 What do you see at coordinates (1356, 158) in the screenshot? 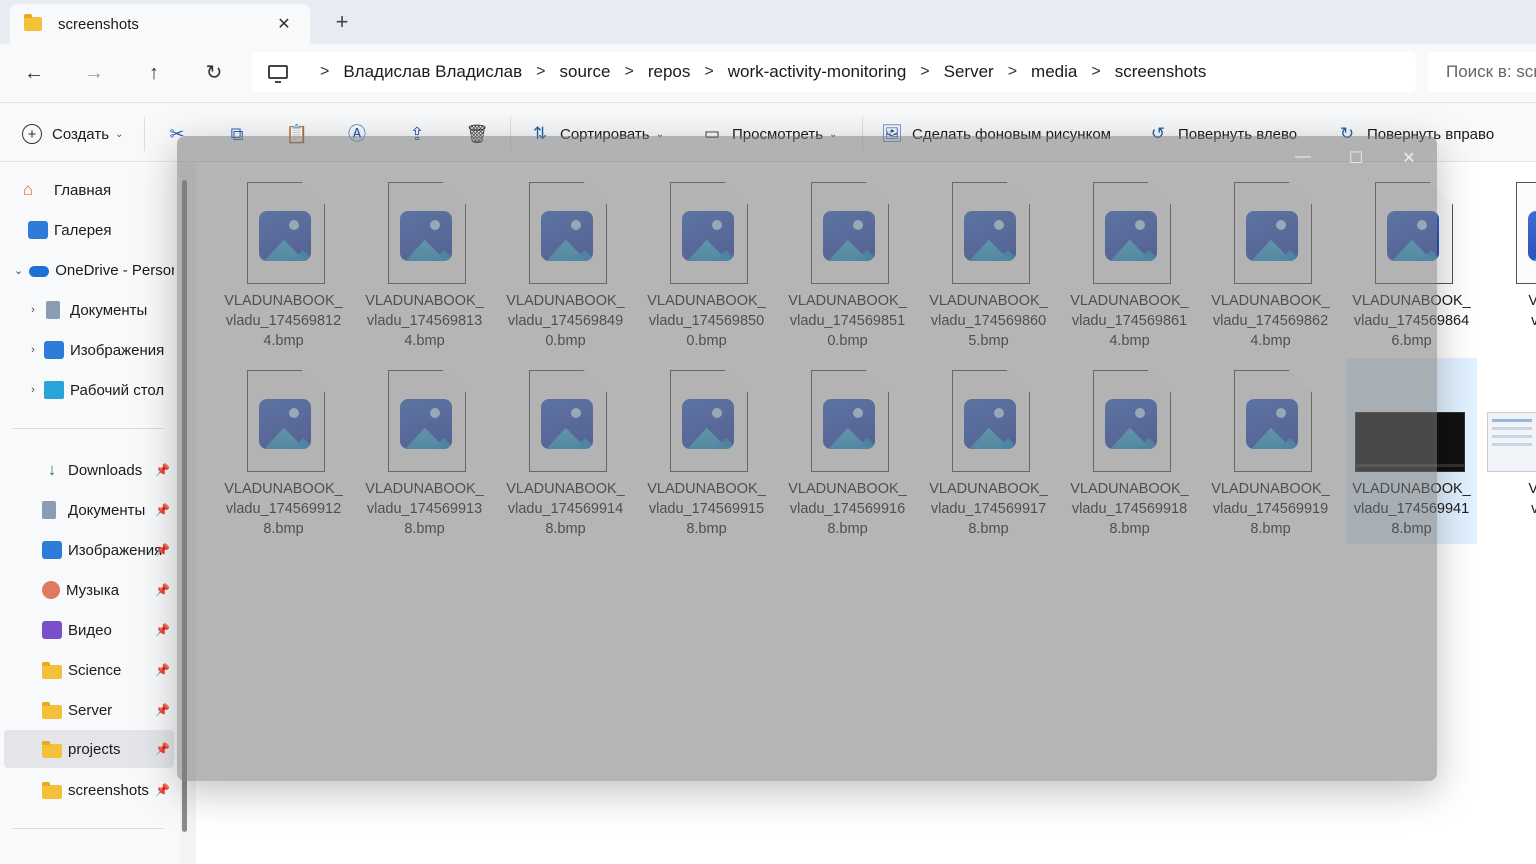
I see `maximize-icon: ☐` at bounding box center [1356, 158].